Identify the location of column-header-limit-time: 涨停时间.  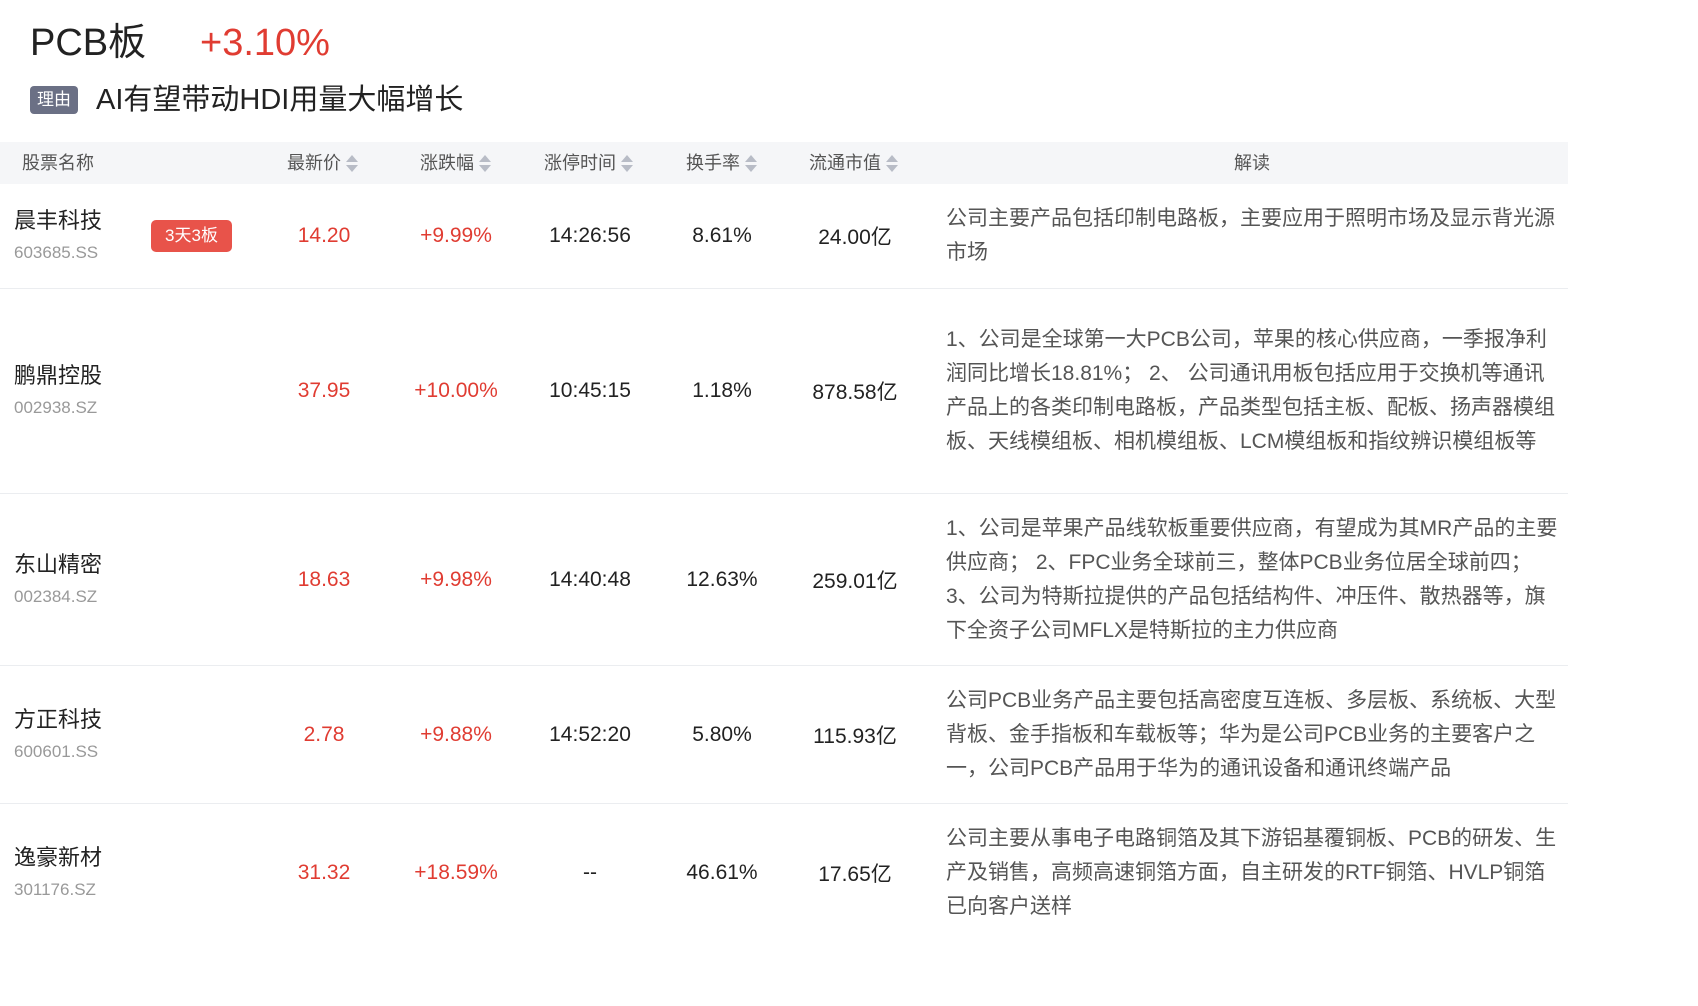
(588, 163).